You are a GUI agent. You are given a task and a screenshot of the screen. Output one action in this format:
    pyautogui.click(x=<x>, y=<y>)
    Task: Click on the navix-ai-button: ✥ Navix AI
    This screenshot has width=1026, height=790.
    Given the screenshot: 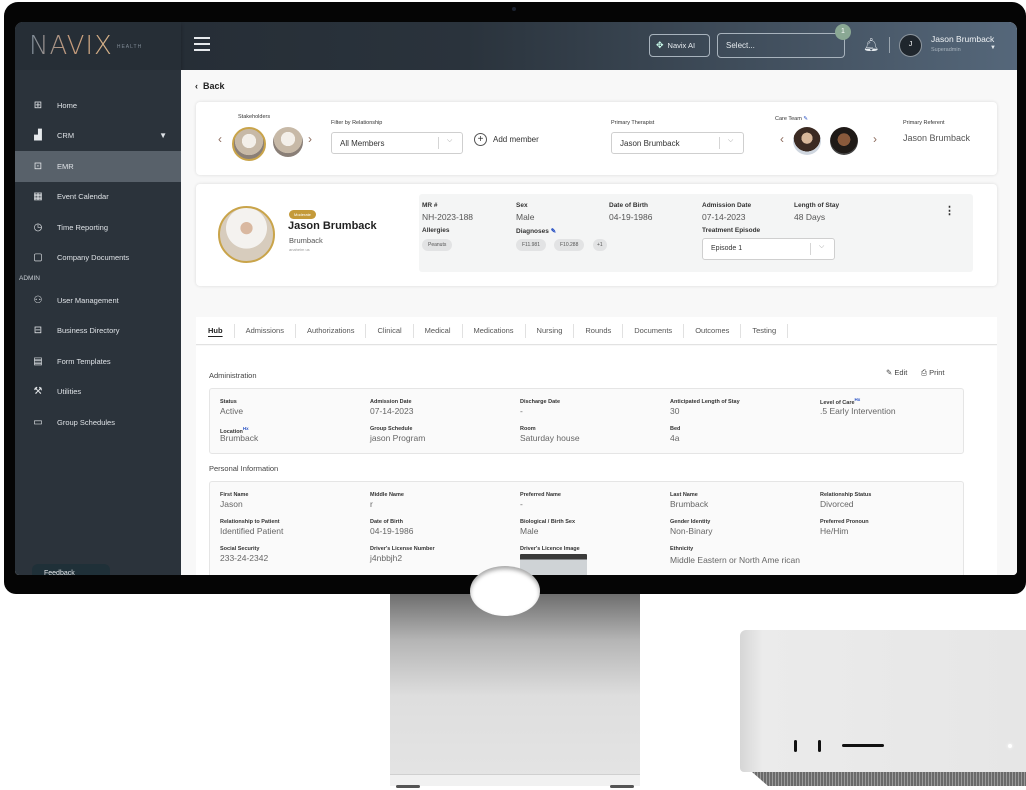 What is the action you would take?
    pyautogui.click(x=679, y=45)
    